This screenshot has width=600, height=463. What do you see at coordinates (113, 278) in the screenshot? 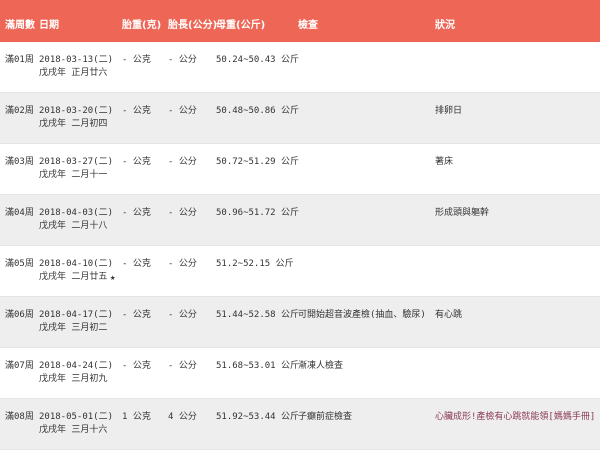
I see `star-icon: ★` at bounding box center [113, 278].